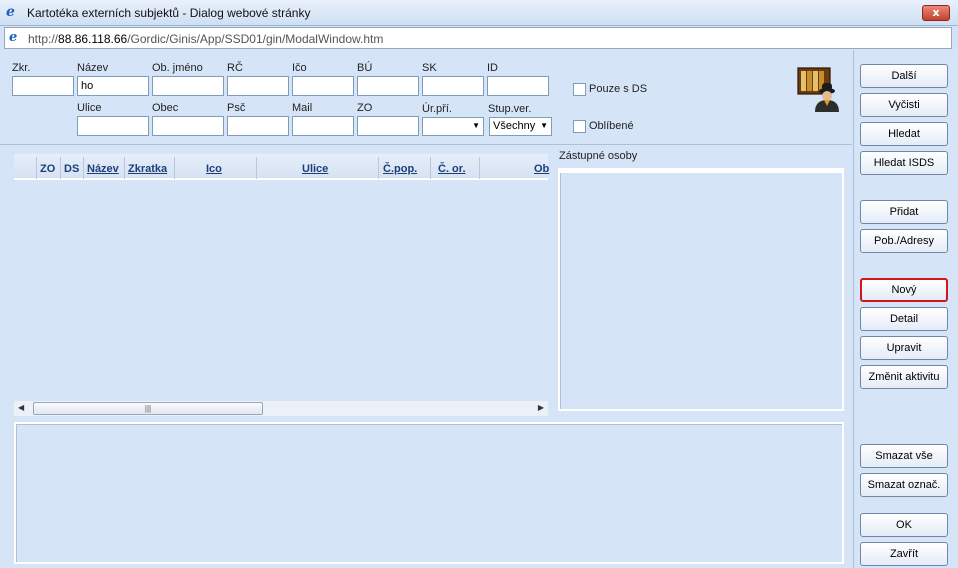 This screenshot has width=958, height=568. What do you see at coordinates (188, 86) in the screenshot?
I see `objmeno-input` at bounding box center [188, 86].